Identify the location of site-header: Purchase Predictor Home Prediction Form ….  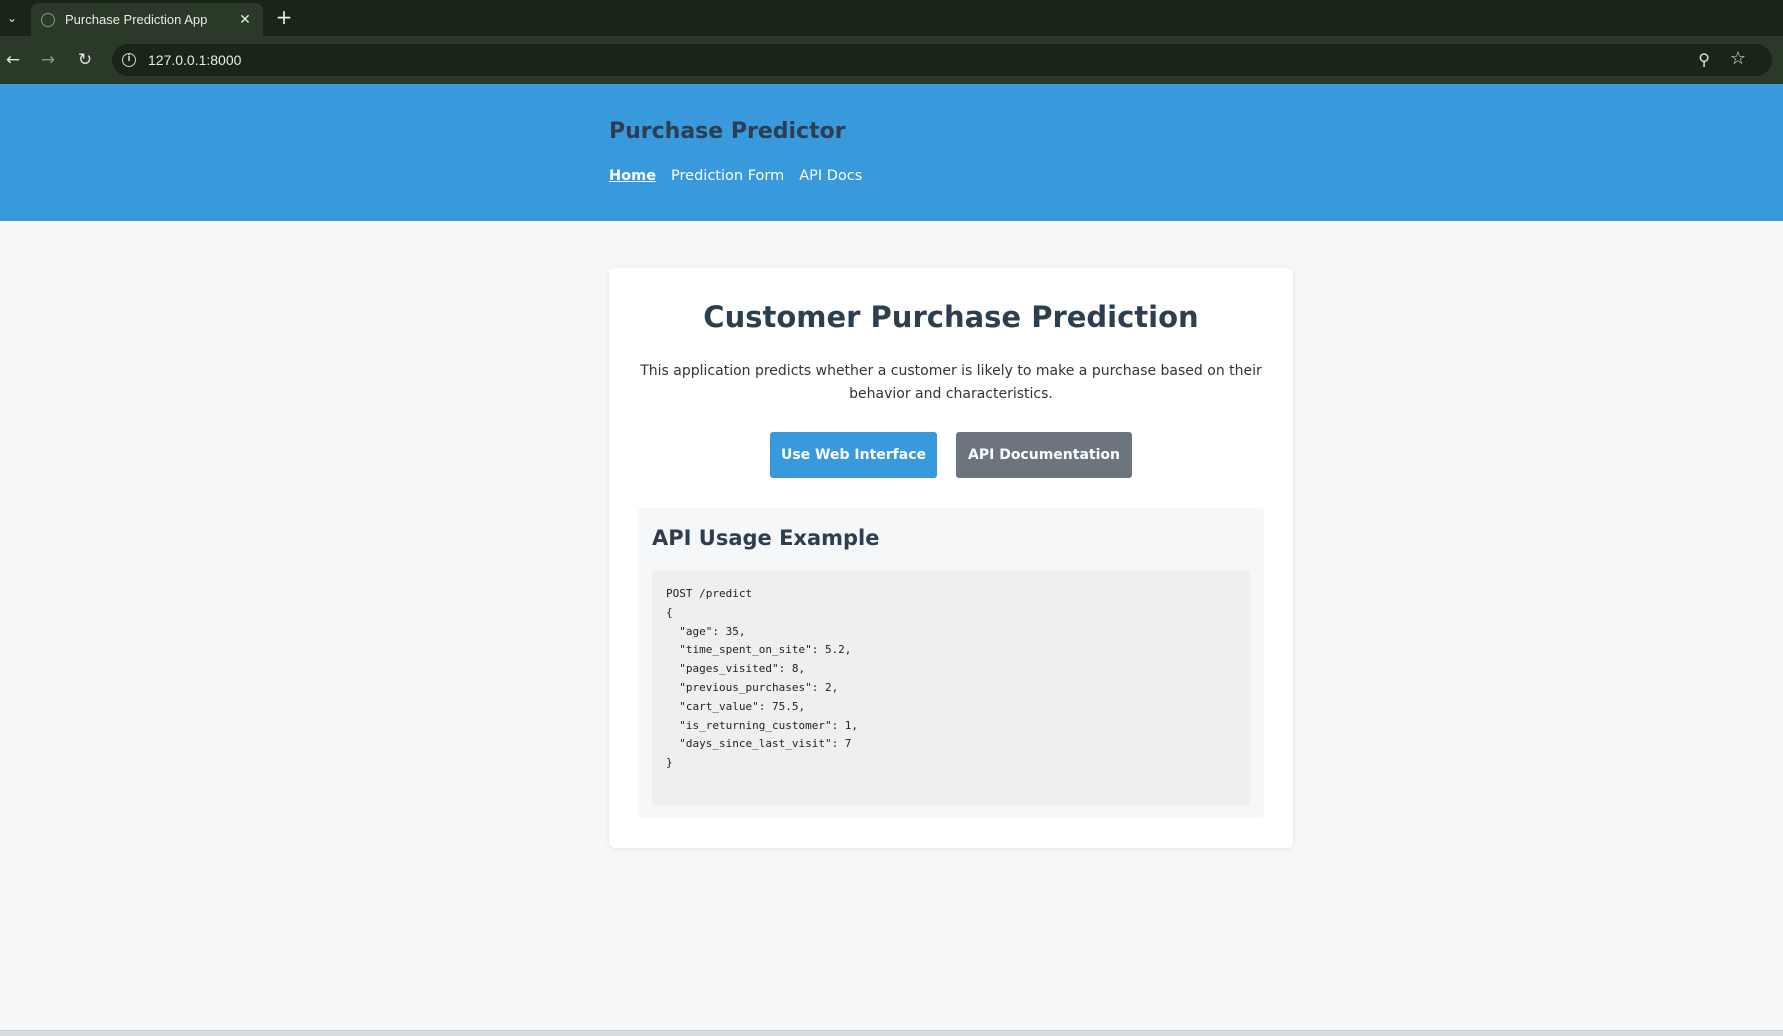
(891, 152).